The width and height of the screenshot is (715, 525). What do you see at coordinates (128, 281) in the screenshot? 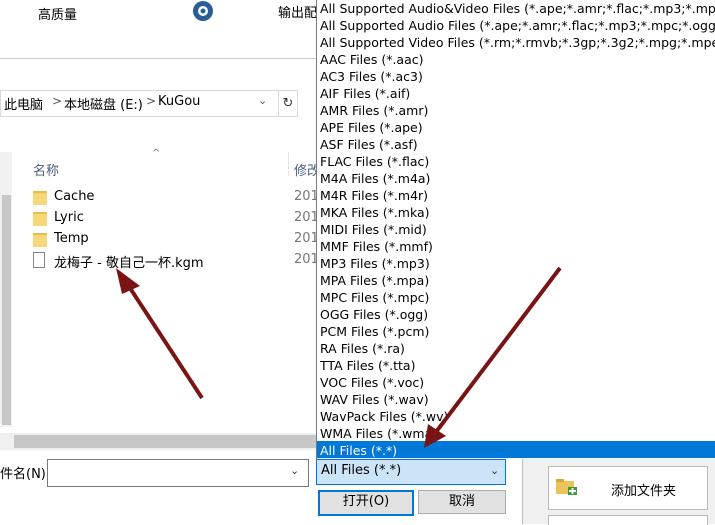
I see `annotation-arrowhead-file` at bounding box center [128, 281].